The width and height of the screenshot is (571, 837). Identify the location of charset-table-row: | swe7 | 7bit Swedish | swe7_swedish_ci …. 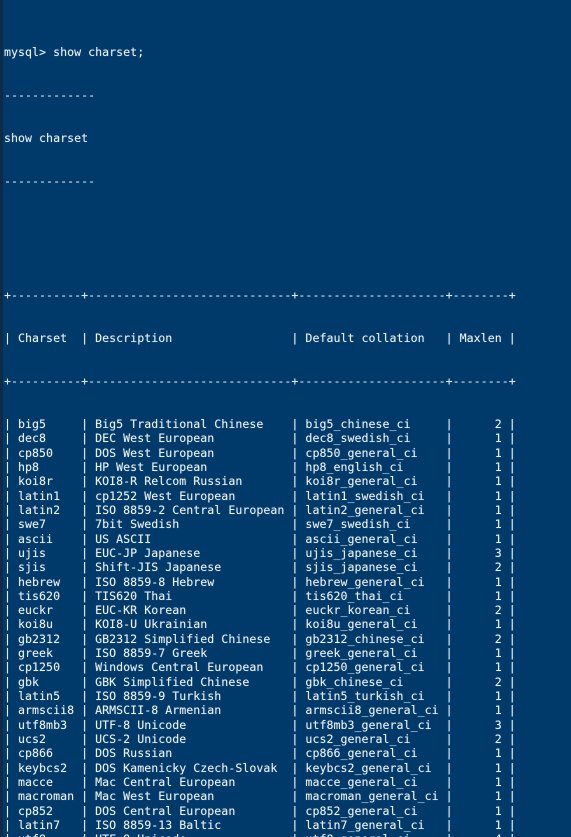
(260, 524).